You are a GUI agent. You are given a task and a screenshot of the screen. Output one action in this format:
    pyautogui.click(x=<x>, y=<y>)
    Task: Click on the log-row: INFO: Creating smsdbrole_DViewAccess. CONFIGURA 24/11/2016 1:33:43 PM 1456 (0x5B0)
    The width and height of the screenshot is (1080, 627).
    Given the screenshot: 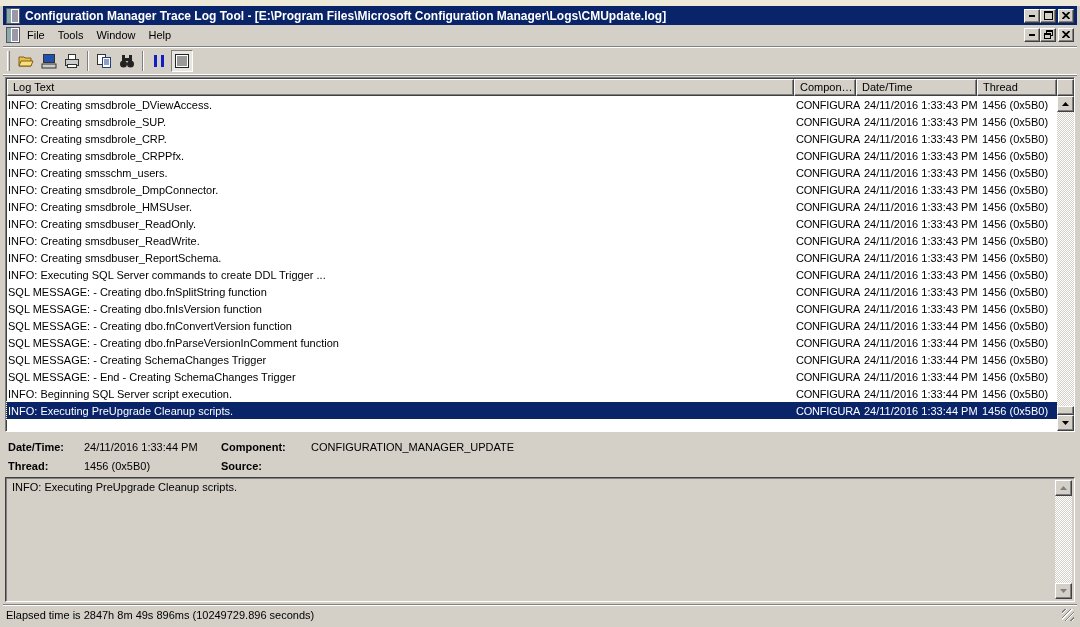 What is the action you would take?
    pyautogui.click(x=532, y=104)
    